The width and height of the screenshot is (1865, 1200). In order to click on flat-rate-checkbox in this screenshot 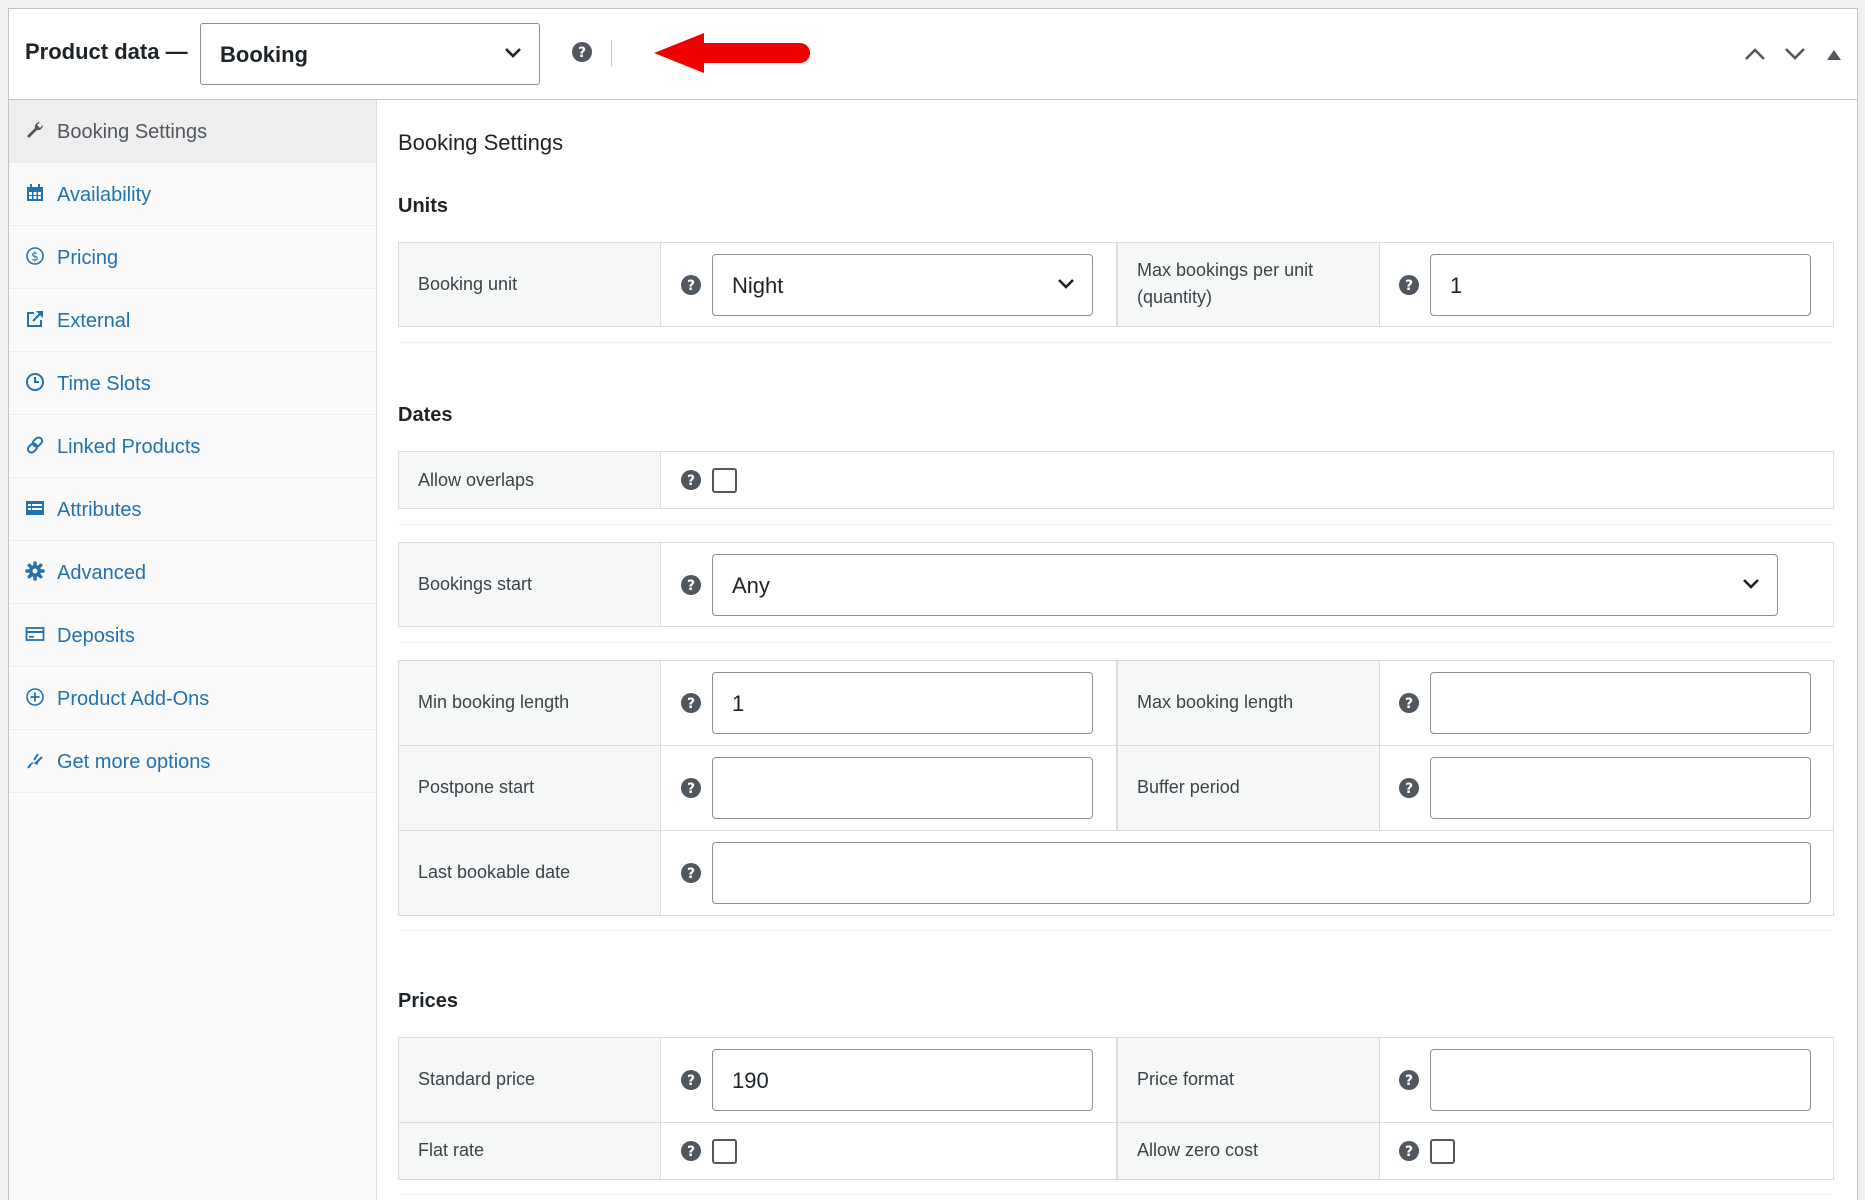, I will do `click(724, 1151)`.